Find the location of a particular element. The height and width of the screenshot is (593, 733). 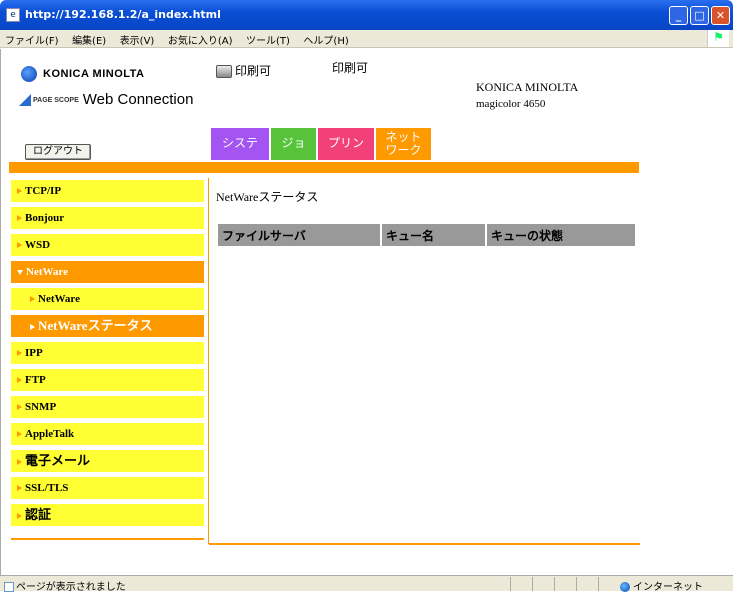

tab-network: ネットワーク is located at coordinates (403, 144).